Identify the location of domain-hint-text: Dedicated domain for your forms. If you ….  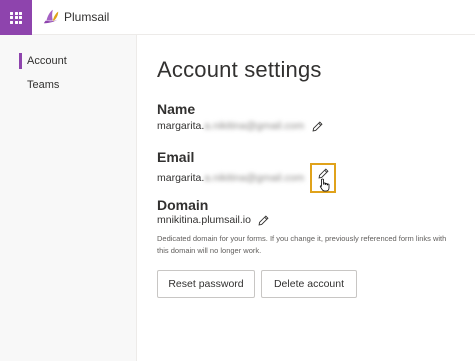
(302, 244).